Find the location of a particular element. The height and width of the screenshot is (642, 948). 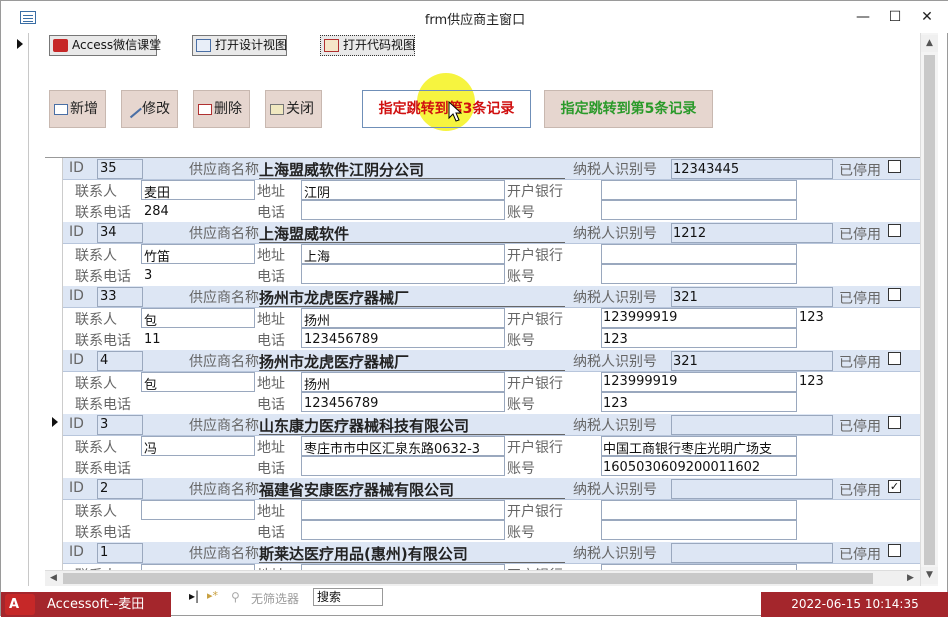

scroll-down-icon: ▼ is located at coordinates (929, 575).